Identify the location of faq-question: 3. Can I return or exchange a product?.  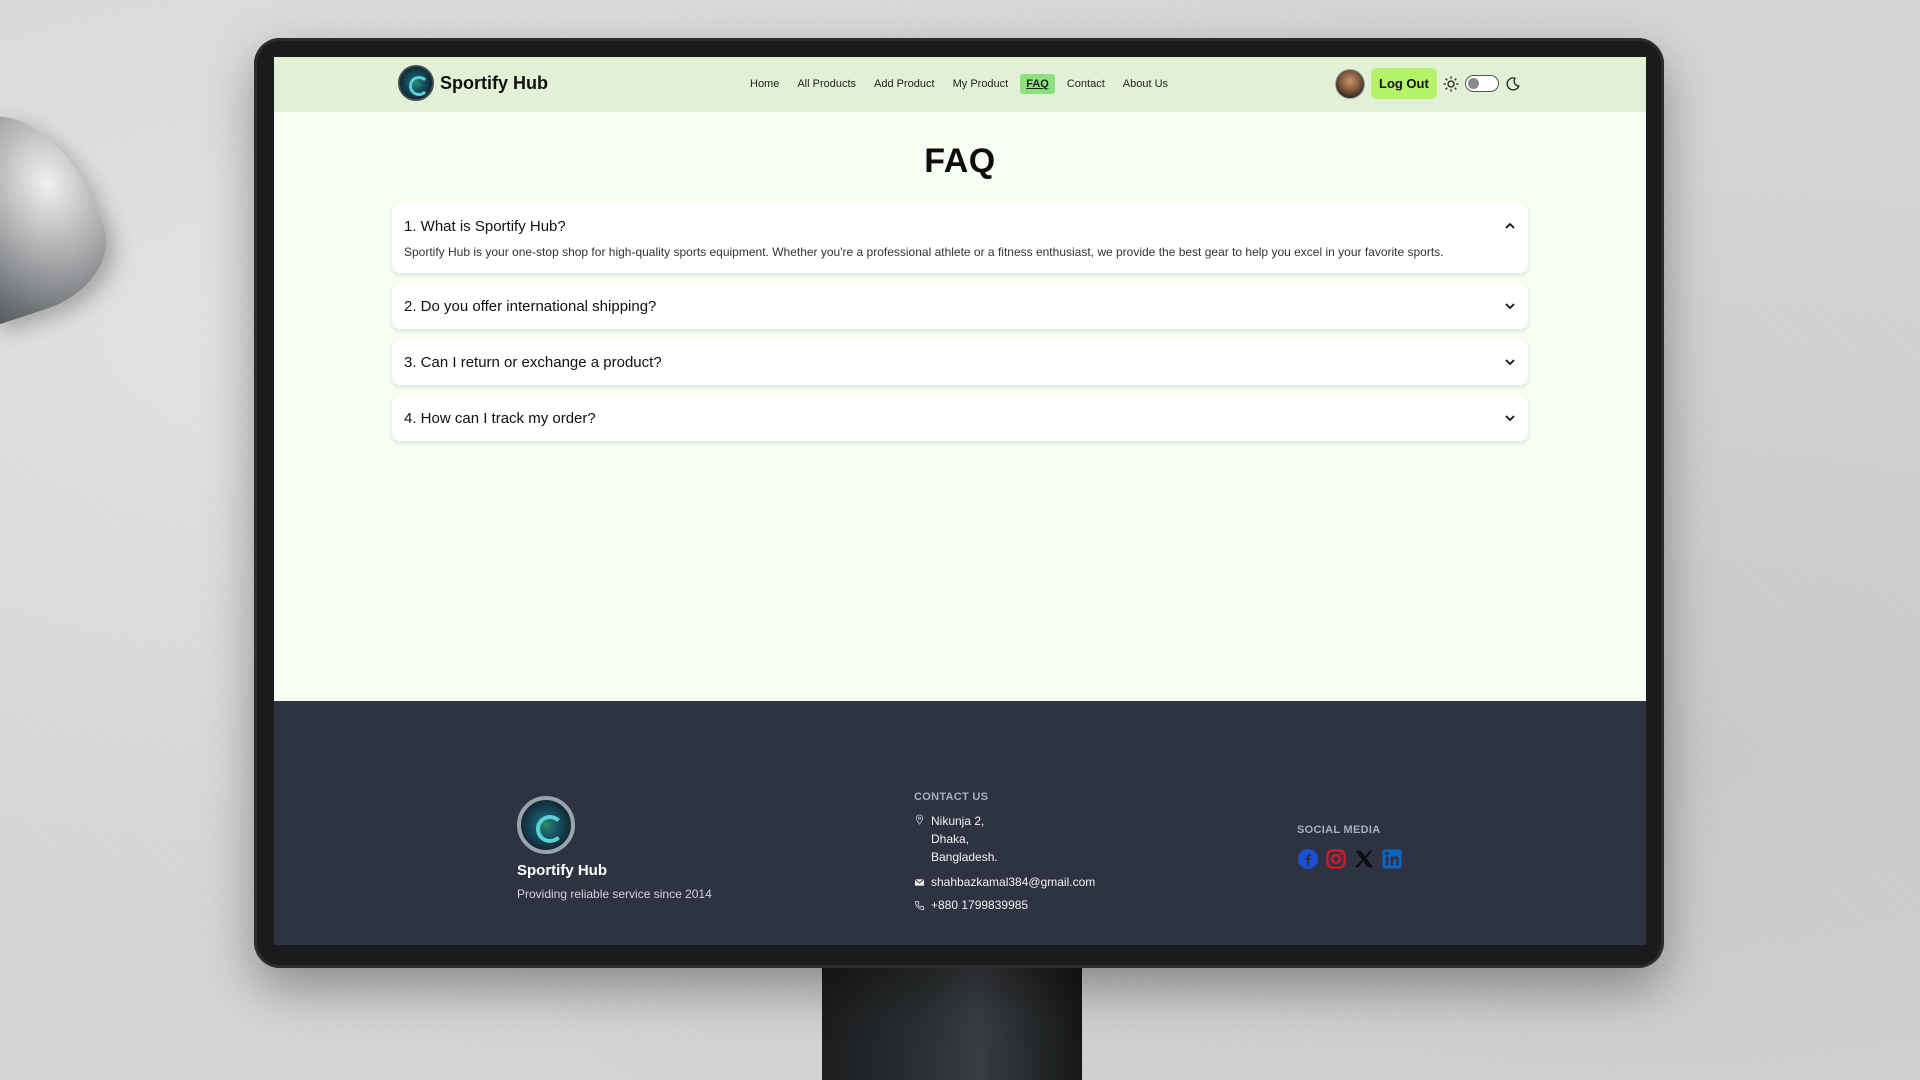
(533, 362).